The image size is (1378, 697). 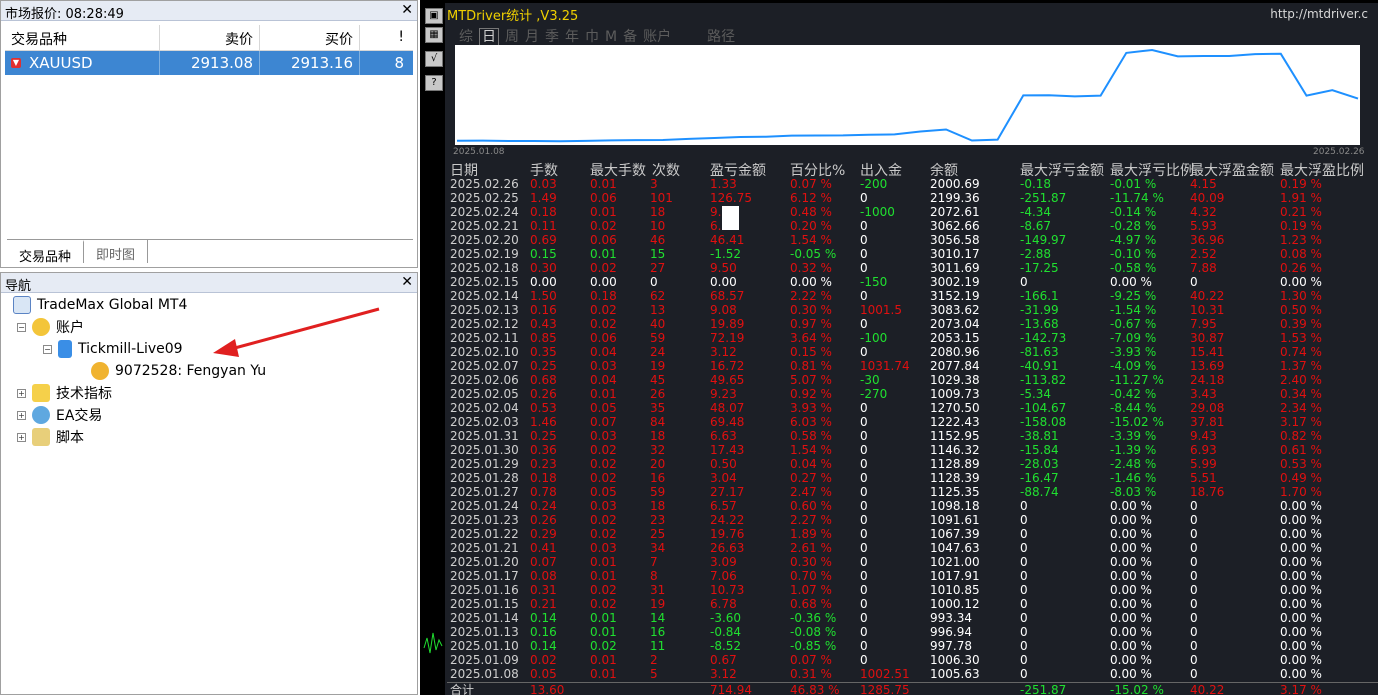 I want to click on stats-cell: 35, so click(x=658, y=408).